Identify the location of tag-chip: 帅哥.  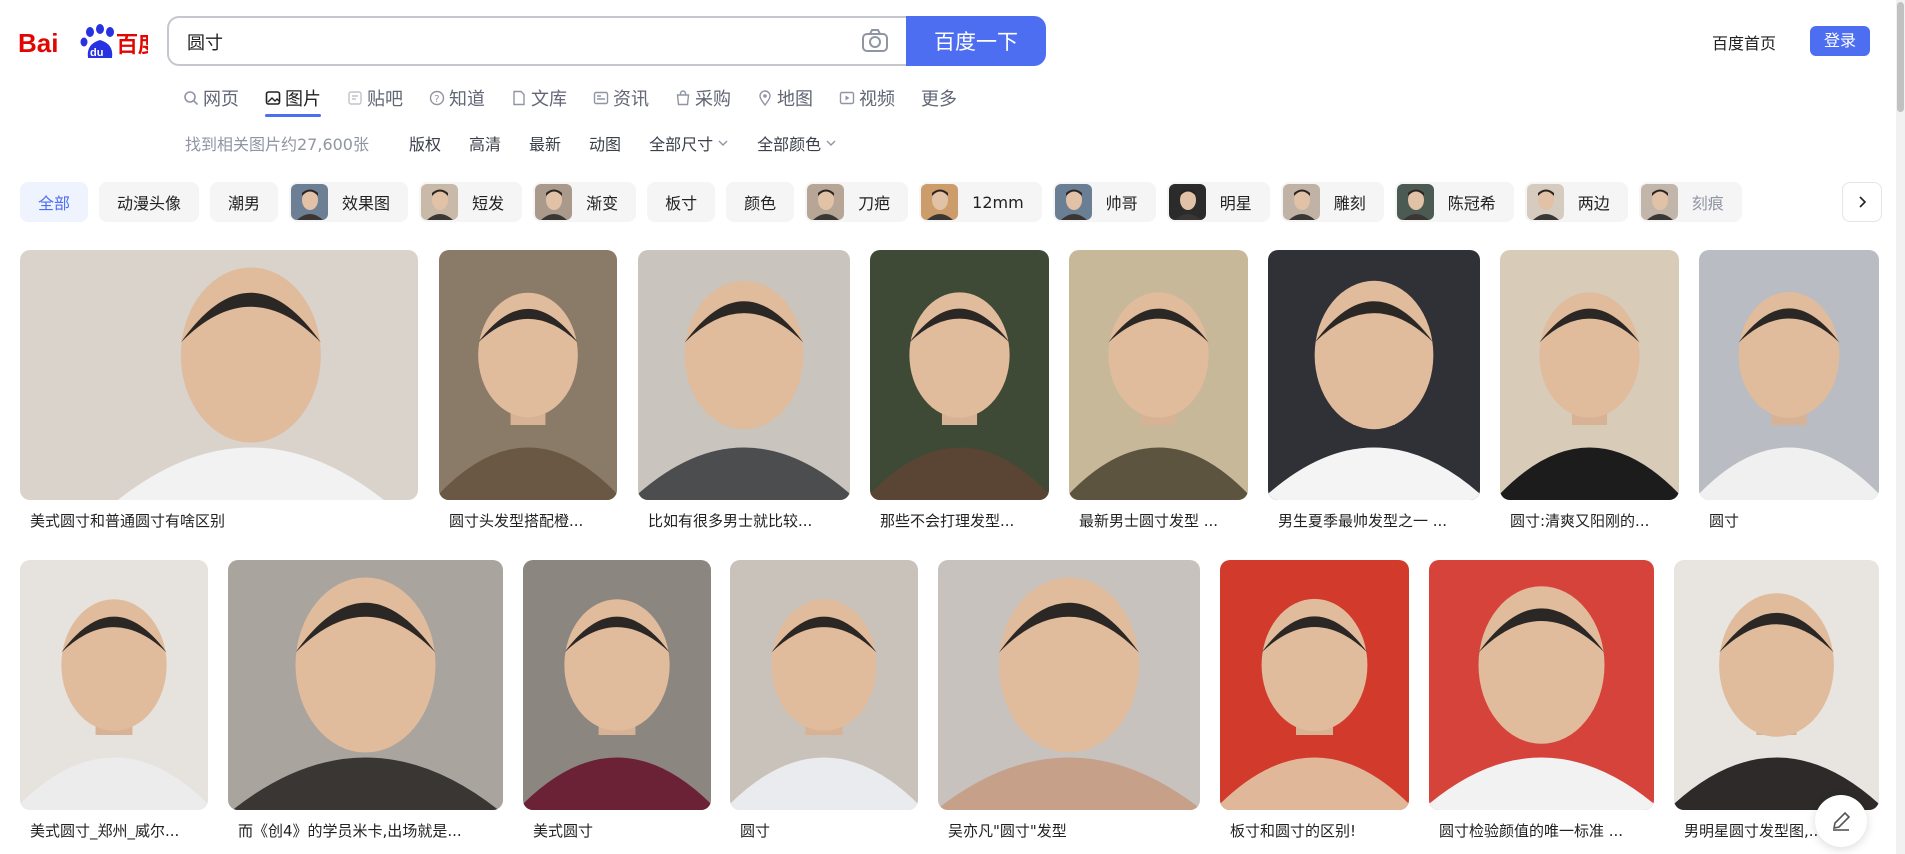
(1104, 202).